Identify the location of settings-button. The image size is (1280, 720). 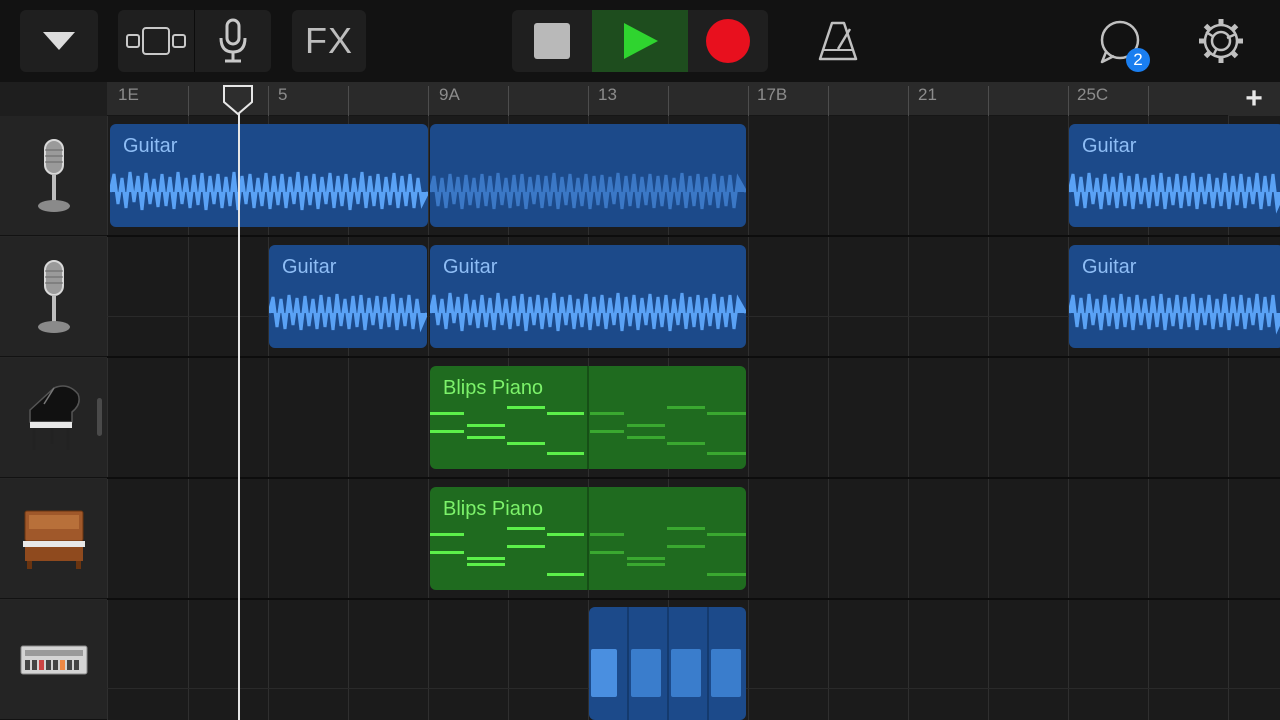
(1221, 41).